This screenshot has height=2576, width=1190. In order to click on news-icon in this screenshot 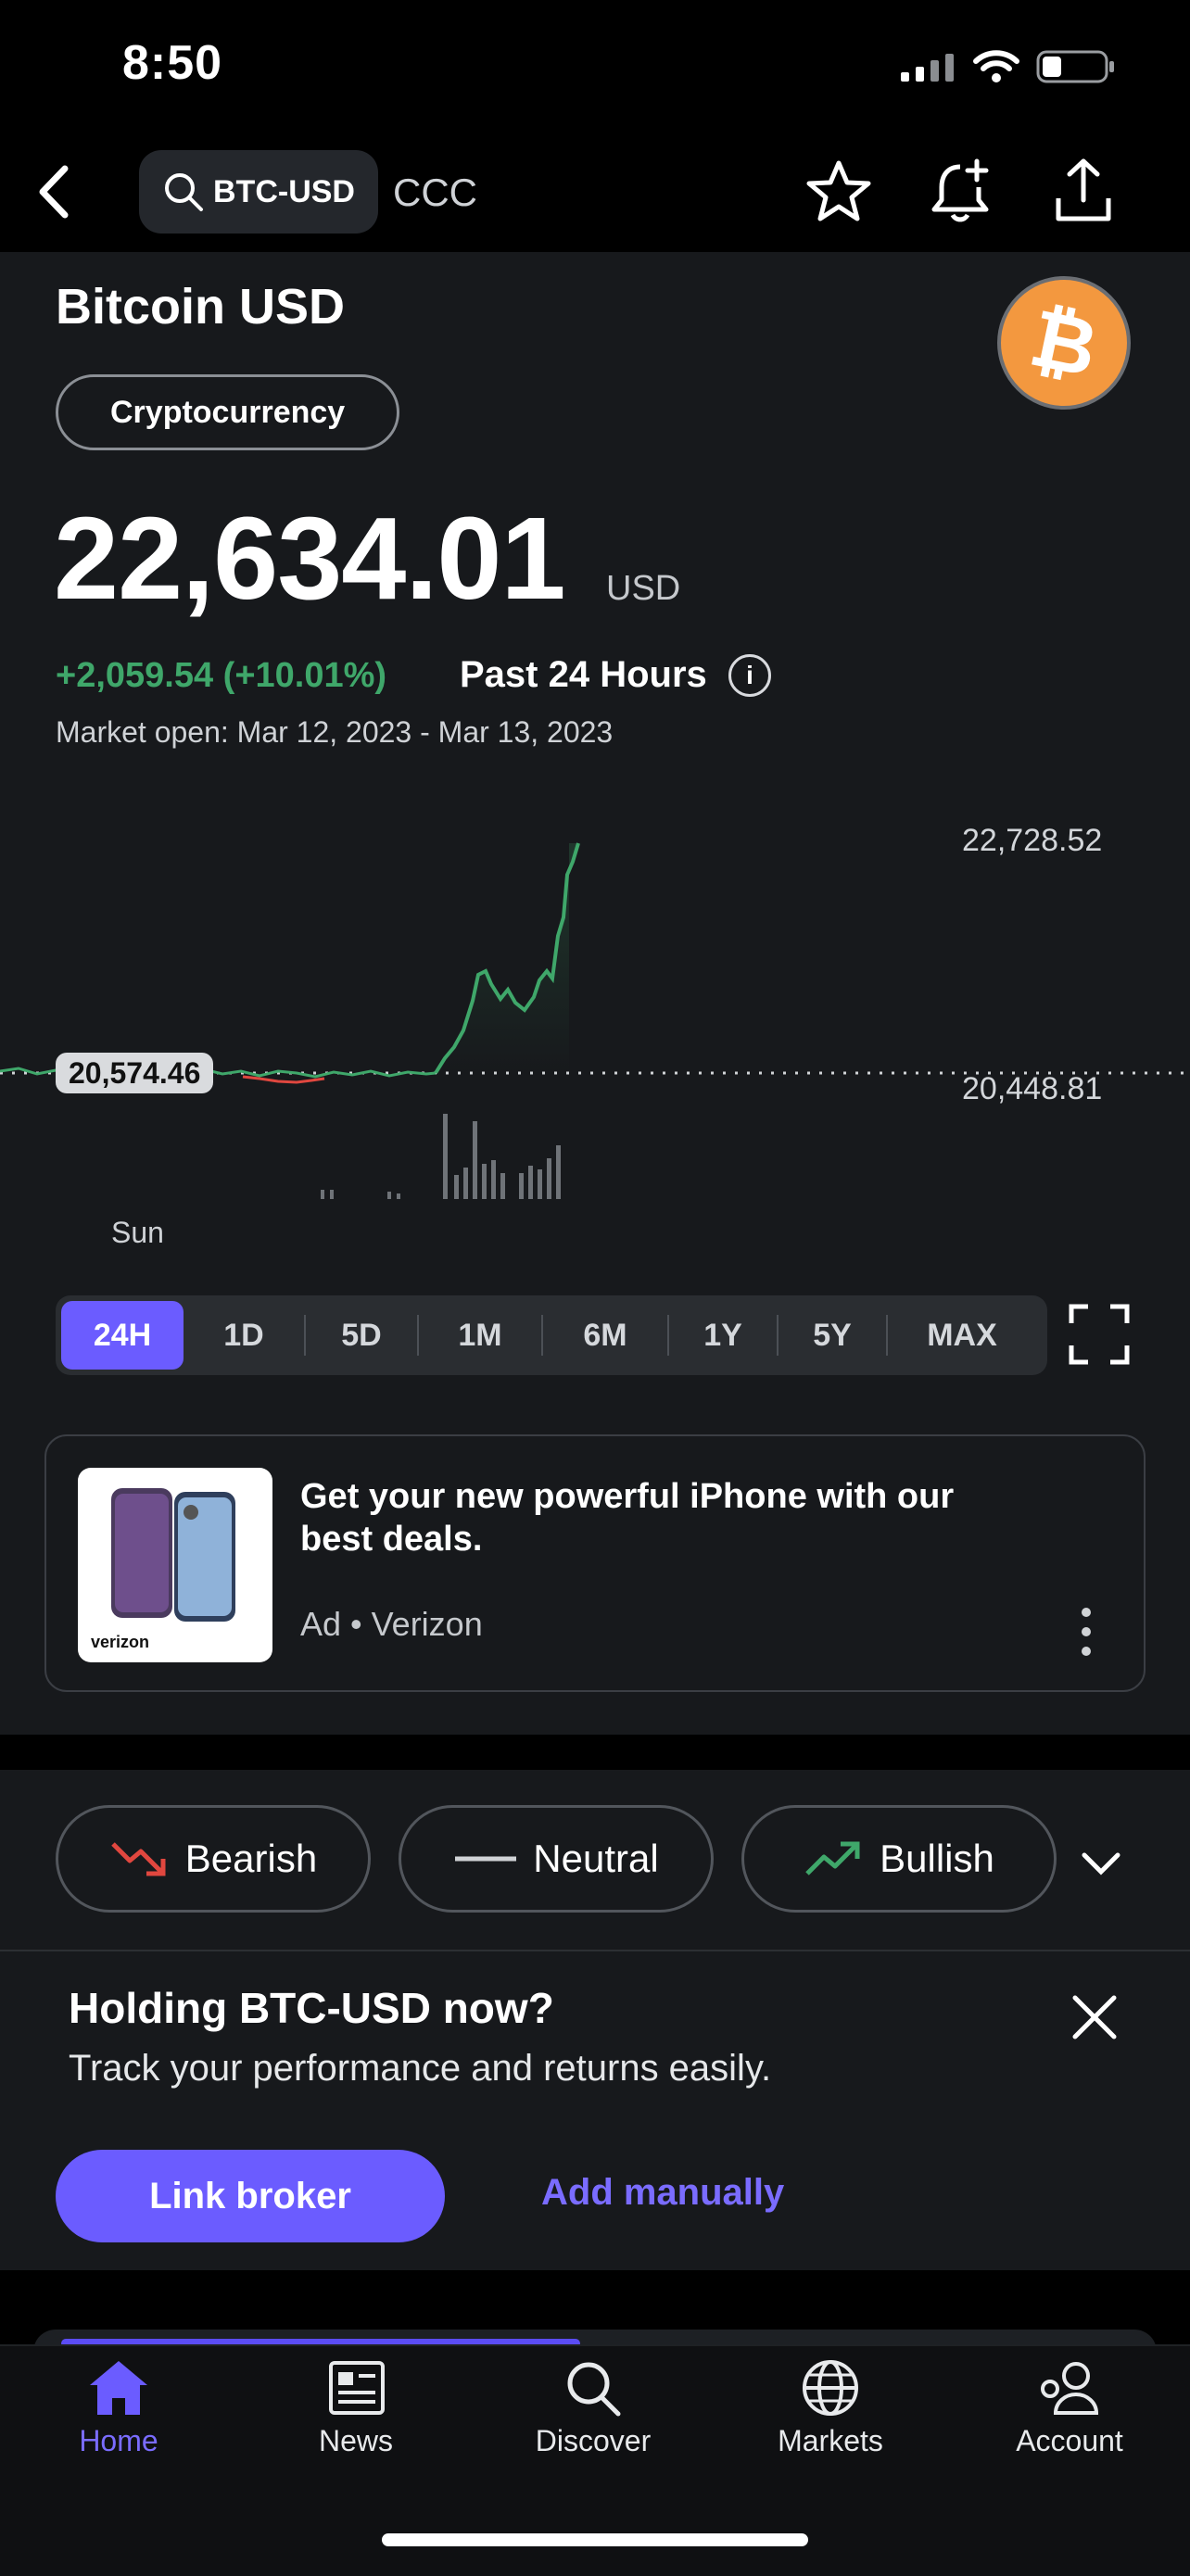, I will do `click(357, 2388)`.